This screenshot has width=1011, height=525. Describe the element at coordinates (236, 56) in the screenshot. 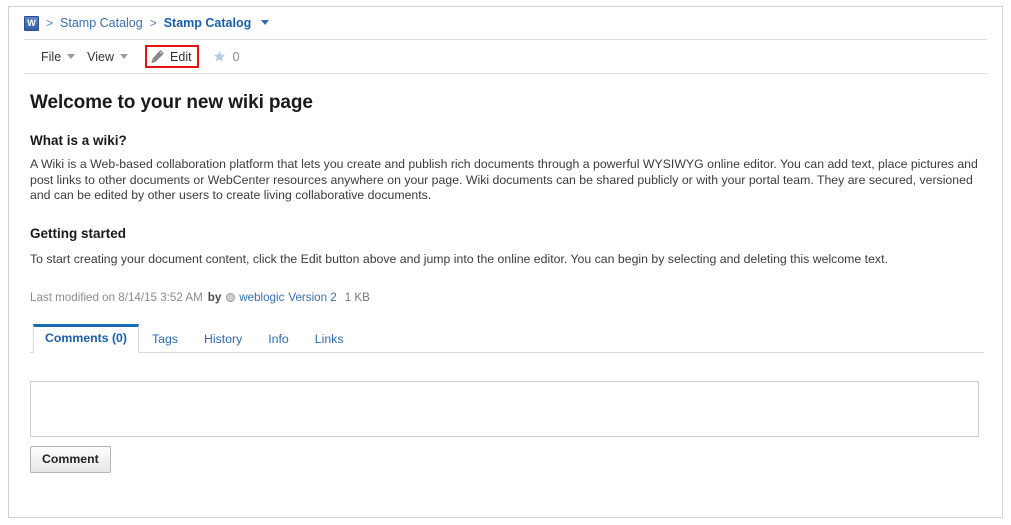

I see `favorite-count: 0` at that location.